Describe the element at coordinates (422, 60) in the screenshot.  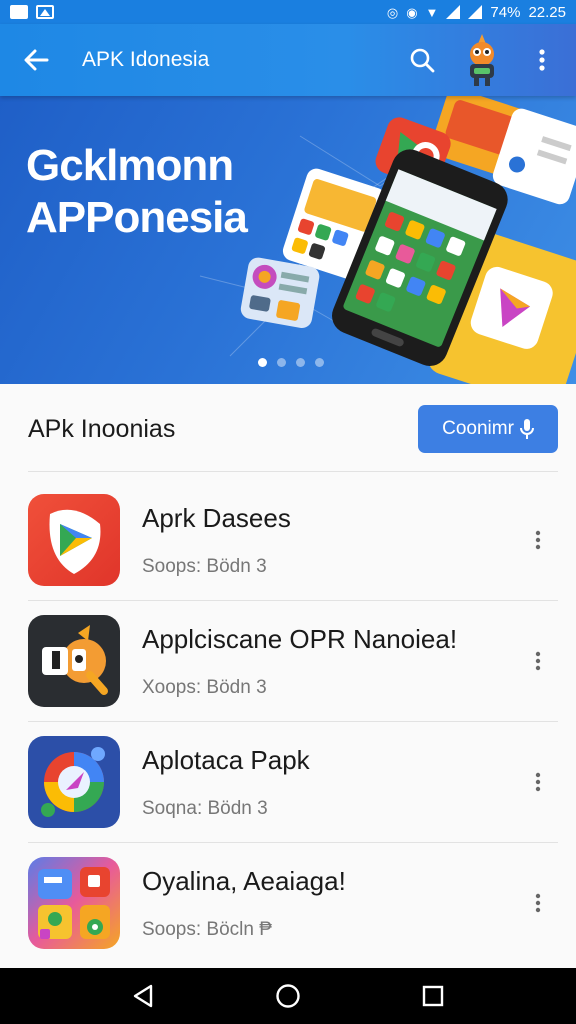
I see `search-icon` at that location.